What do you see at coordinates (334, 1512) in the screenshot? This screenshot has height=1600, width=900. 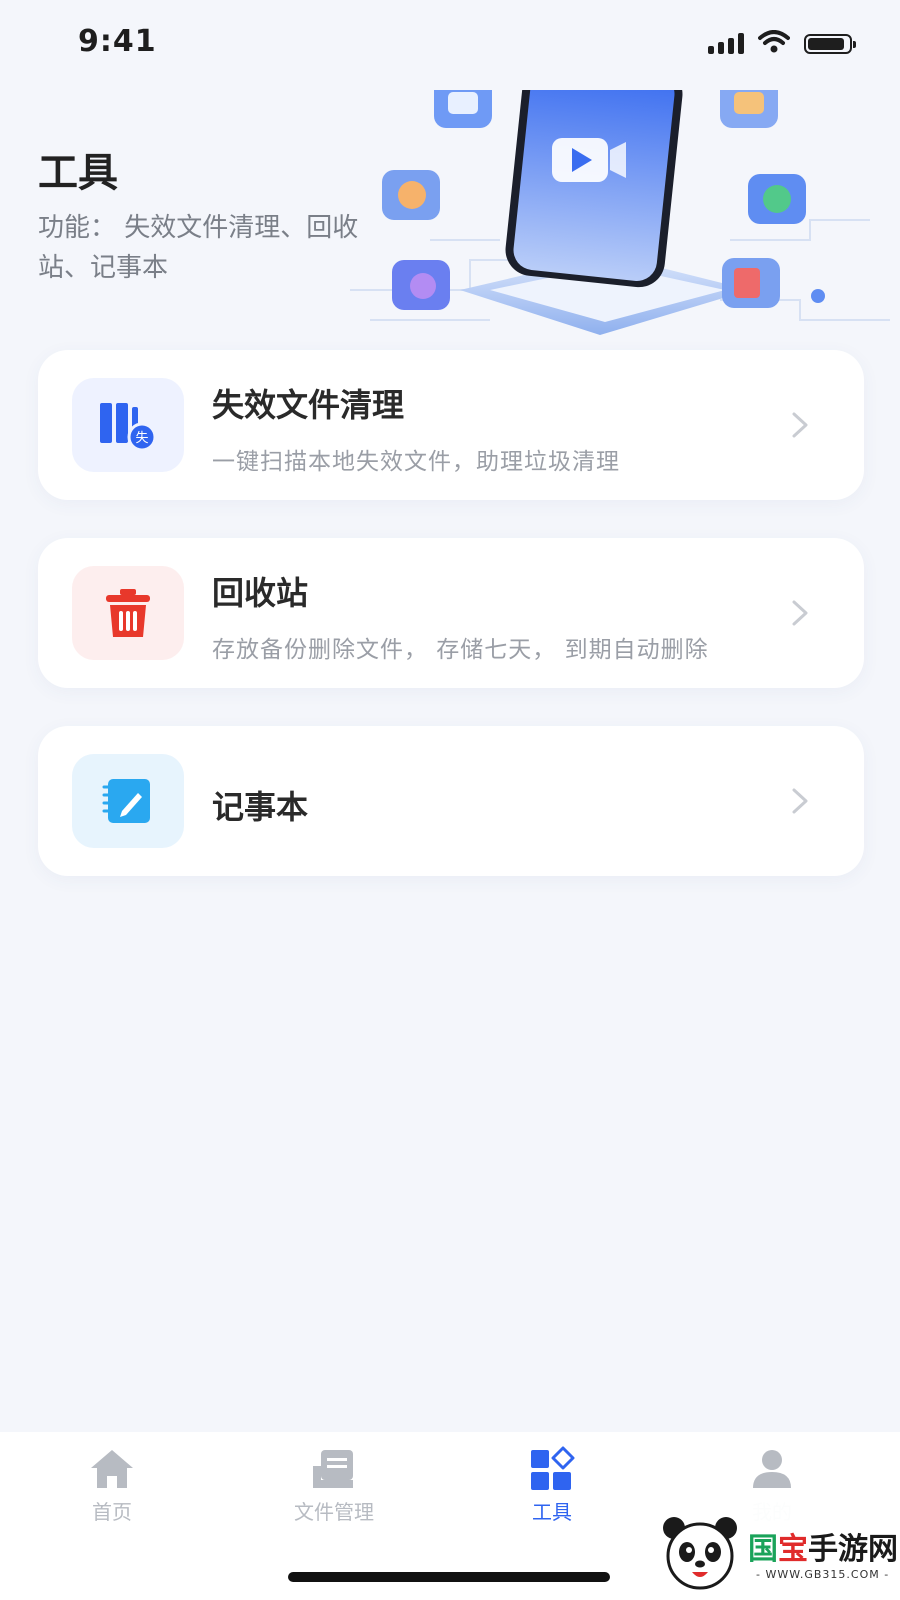 I see `tab-label: 文件管理` at bounding box center [334, 1512].